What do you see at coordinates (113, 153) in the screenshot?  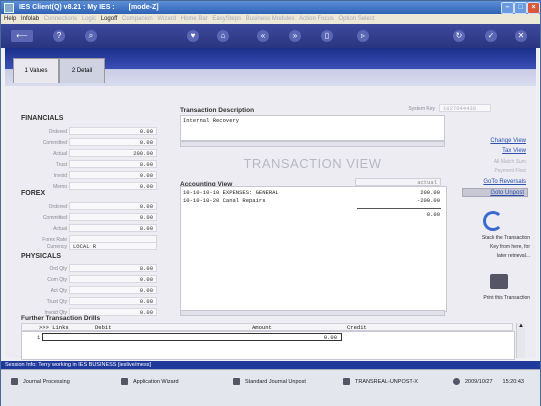 I see `field-actual: 200.00` at bounding box center [113, 153].